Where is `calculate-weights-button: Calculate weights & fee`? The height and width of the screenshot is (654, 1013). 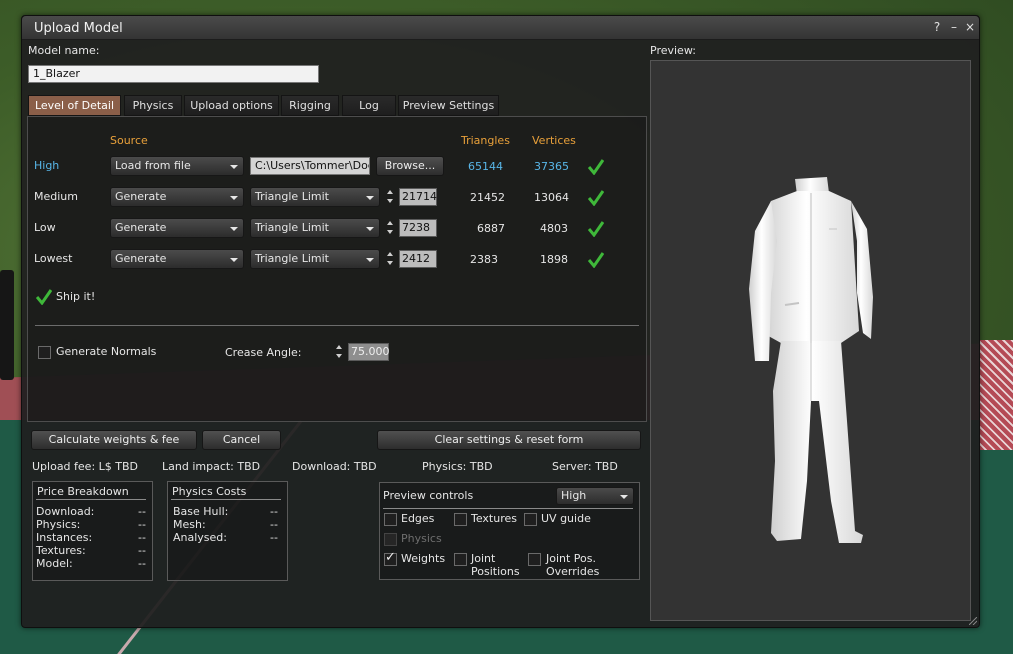
calculate-weights-button: Calculate weights & fee is located at coordinates (114, 440).